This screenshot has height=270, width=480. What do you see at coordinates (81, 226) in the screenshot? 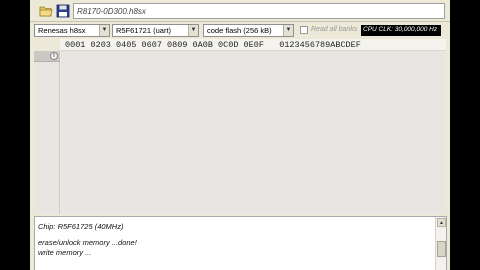
I see `log-line: Chip: R5F61725 (40MHz)` at bounding box center [81, 226].